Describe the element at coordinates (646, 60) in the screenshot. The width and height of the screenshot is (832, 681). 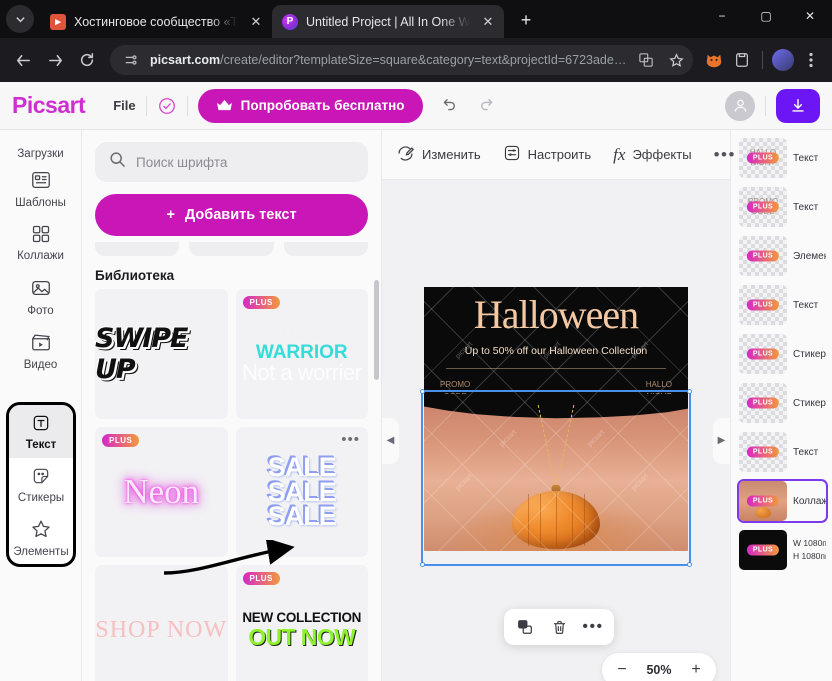
I see `translate-icon` at that location.